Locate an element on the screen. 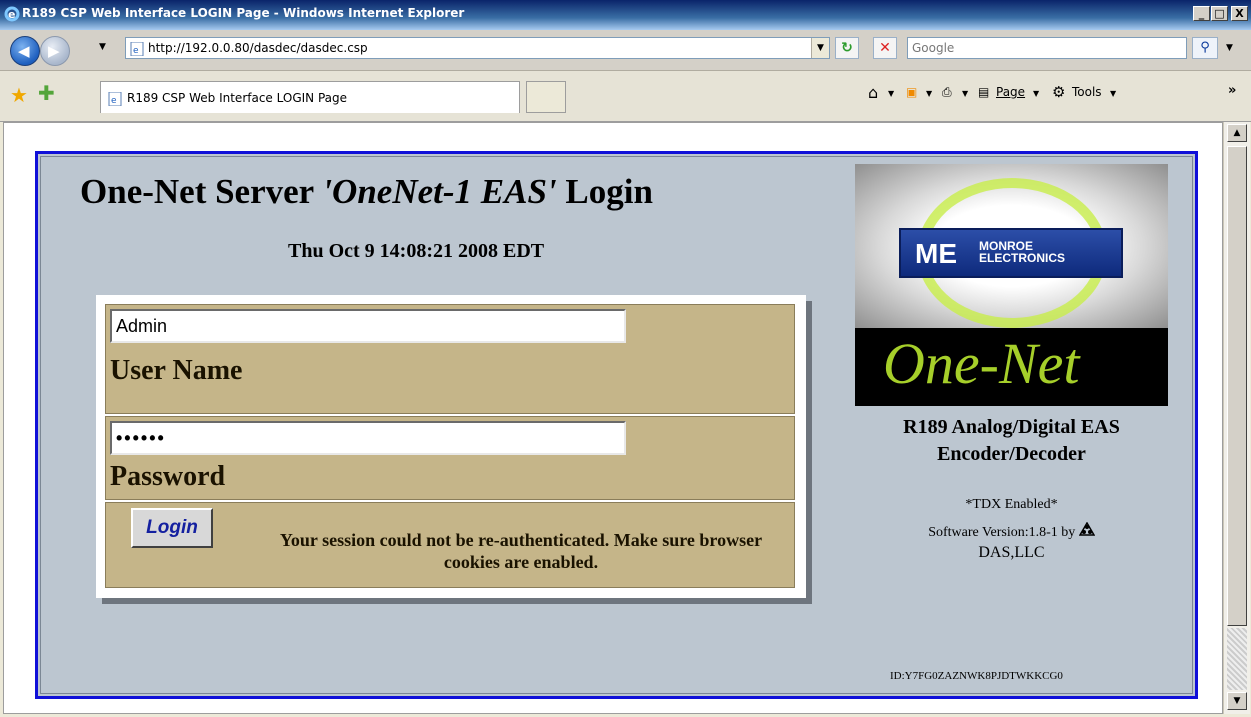 The image size is (1251, 717). forward-arrow-icon: ▶ is located at coordinates (54, 51).